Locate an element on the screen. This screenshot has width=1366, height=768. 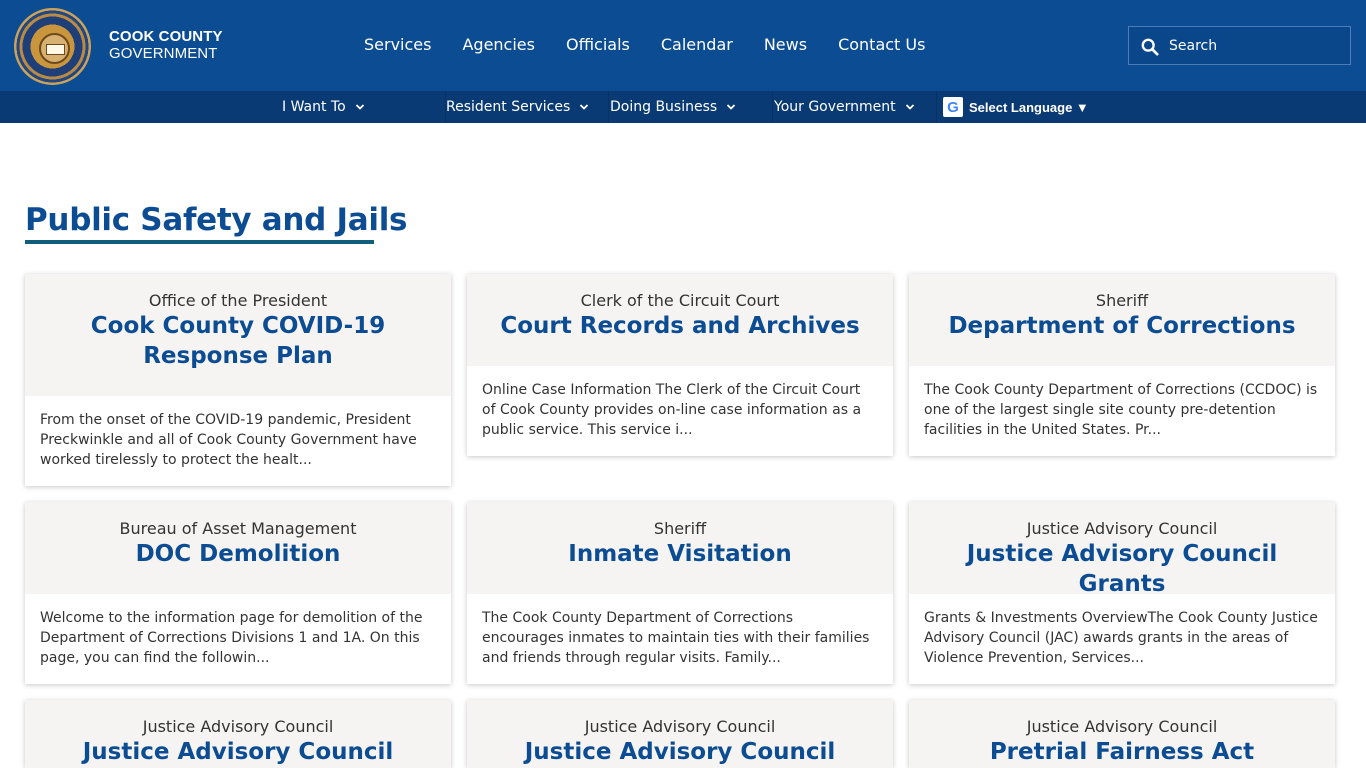
search-input is located at coordinates (1254, 46).